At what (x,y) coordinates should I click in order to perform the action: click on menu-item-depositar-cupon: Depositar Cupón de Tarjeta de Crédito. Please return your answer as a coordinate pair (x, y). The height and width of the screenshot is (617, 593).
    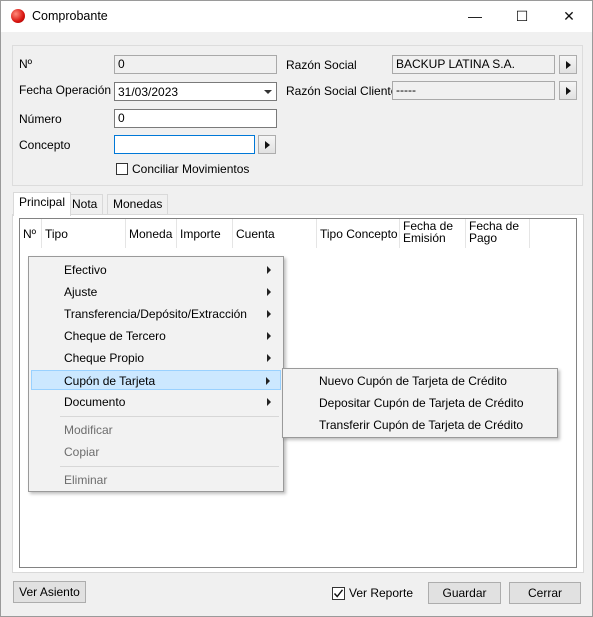
    Looking at the image, I should click on (420, 403).